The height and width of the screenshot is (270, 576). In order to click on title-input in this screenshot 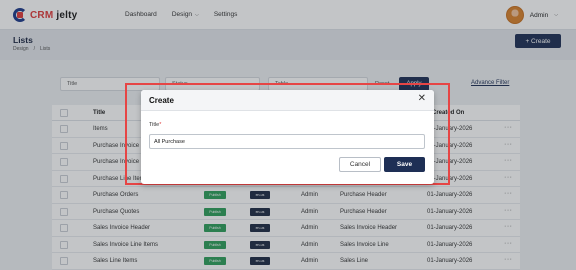, I will do `click(287, 141)`.